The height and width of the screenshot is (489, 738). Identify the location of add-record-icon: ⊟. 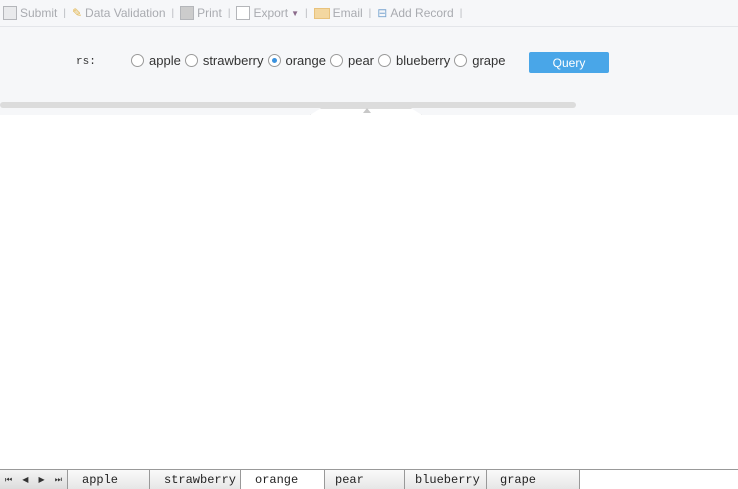
(382, 13).